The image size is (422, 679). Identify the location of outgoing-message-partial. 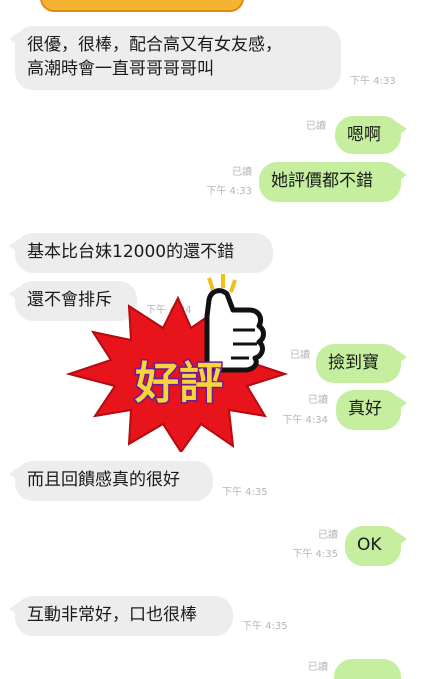
(367, 669).